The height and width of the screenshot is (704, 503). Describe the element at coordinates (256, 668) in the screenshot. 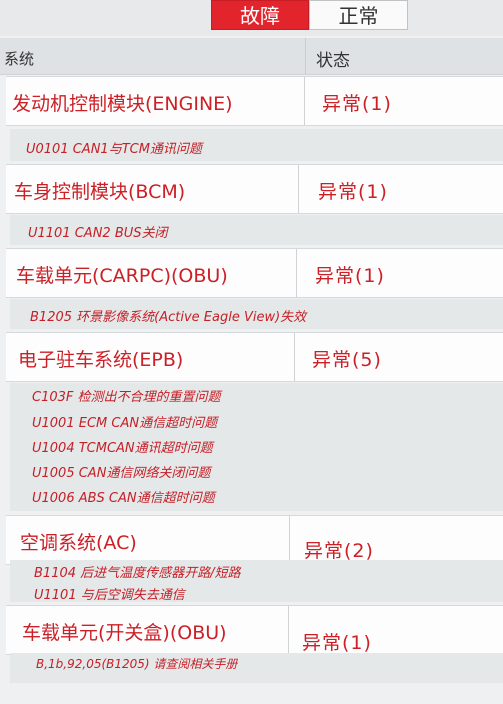

I see `dtc-list-switchbox-obu: B,1b,92,05(B1205) 请查阅相关手册` at that location.